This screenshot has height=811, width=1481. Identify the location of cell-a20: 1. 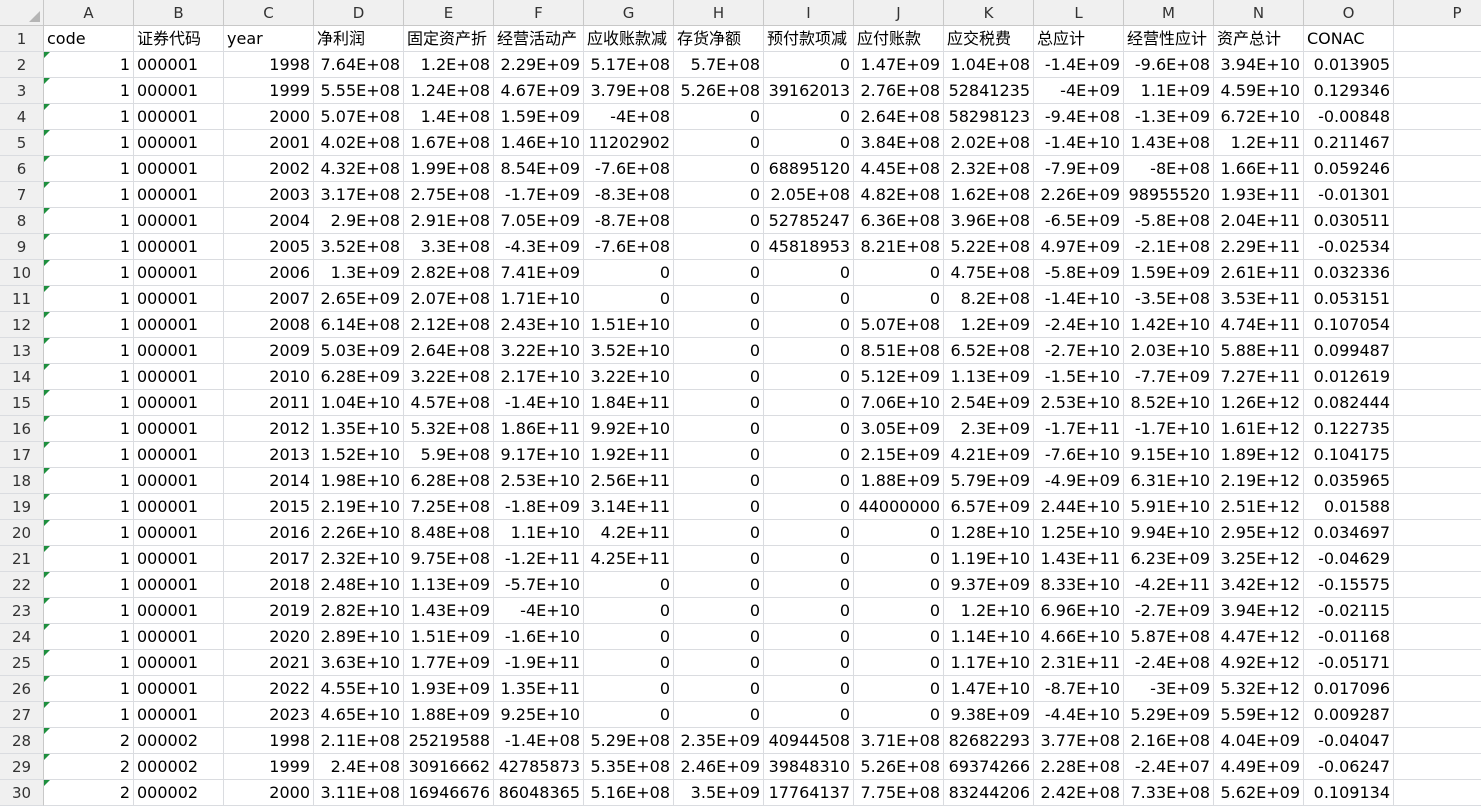
(89, 533).